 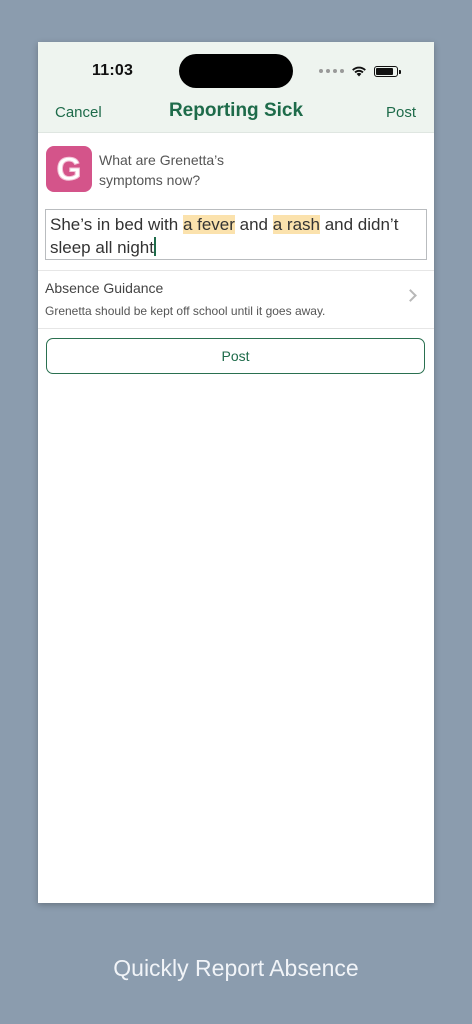 What do you see at coordinates (208, 224) in the screenshot?
I see `symptom-highlight-fever: a fever` at bounding box center [208, 224].